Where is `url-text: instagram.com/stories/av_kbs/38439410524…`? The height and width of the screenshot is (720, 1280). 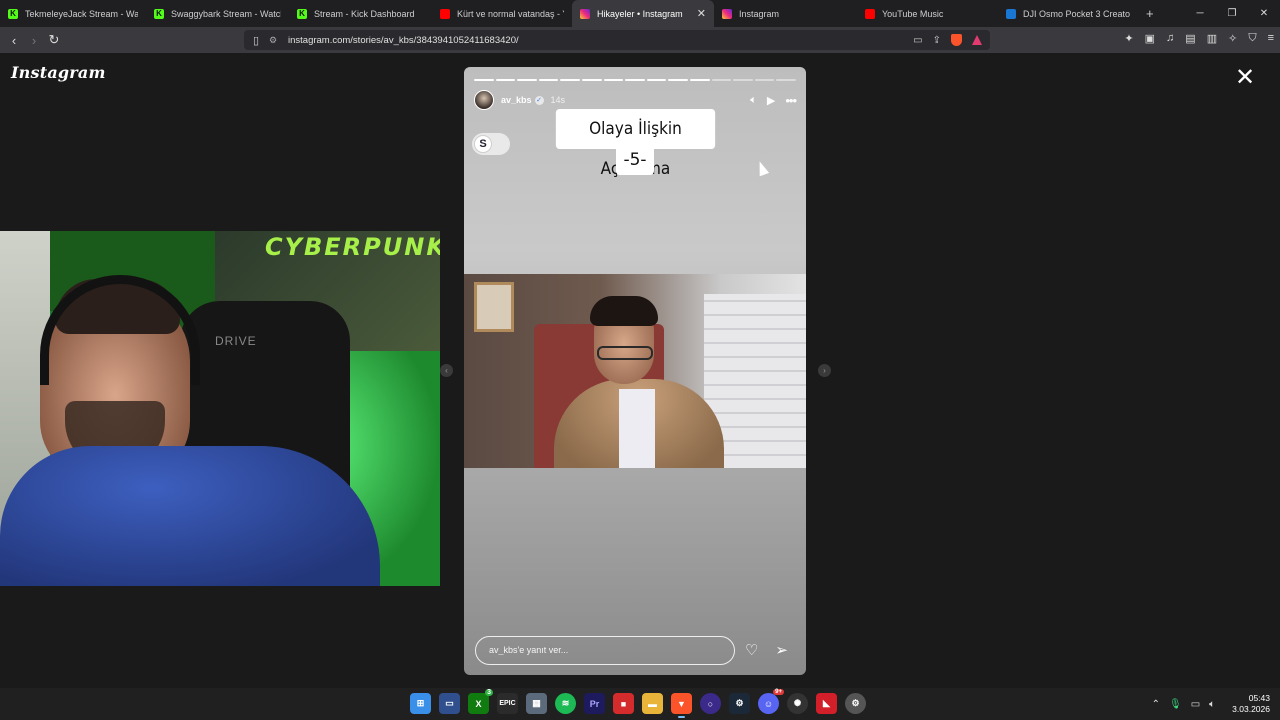 url-text: instagram.com/stories/av_kbs/38439410524… is located at coordinates (403, 40).